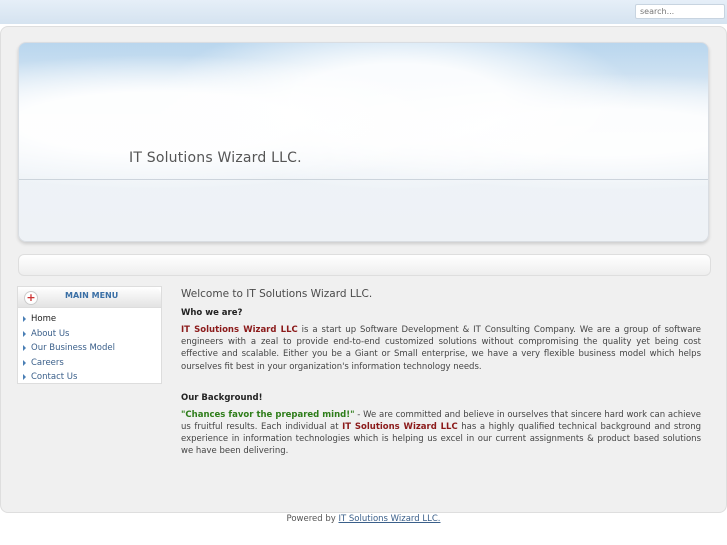 The height and width of the screenshot is (545, 727). I want to click on banner-divider, so click(363, 179).